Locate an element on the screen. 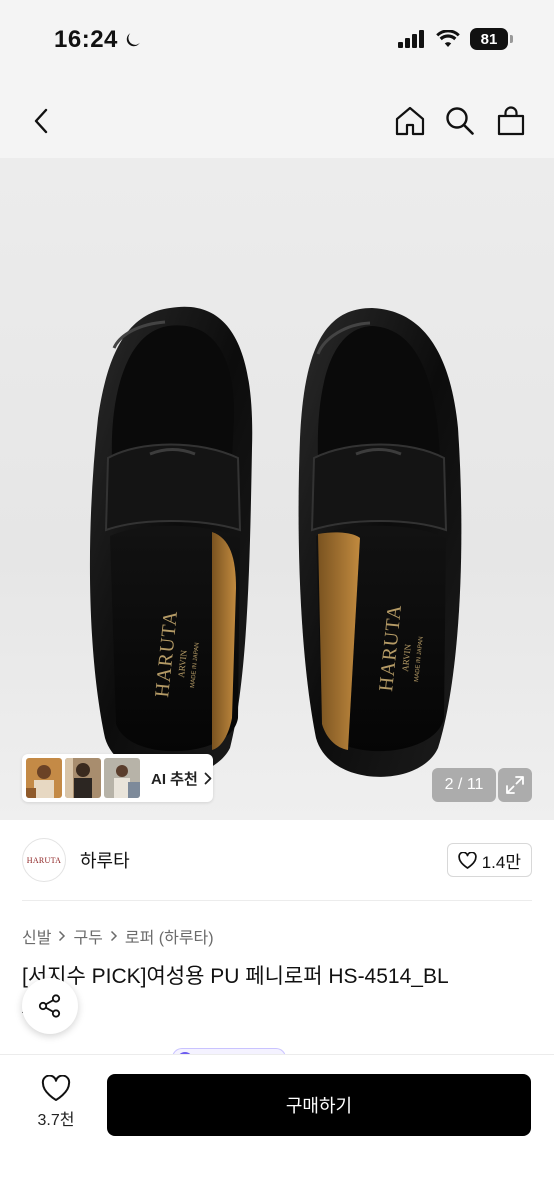 This screenshot has height=1200, width=554. shopping-bag-icon is located at coordinates (511, 121).